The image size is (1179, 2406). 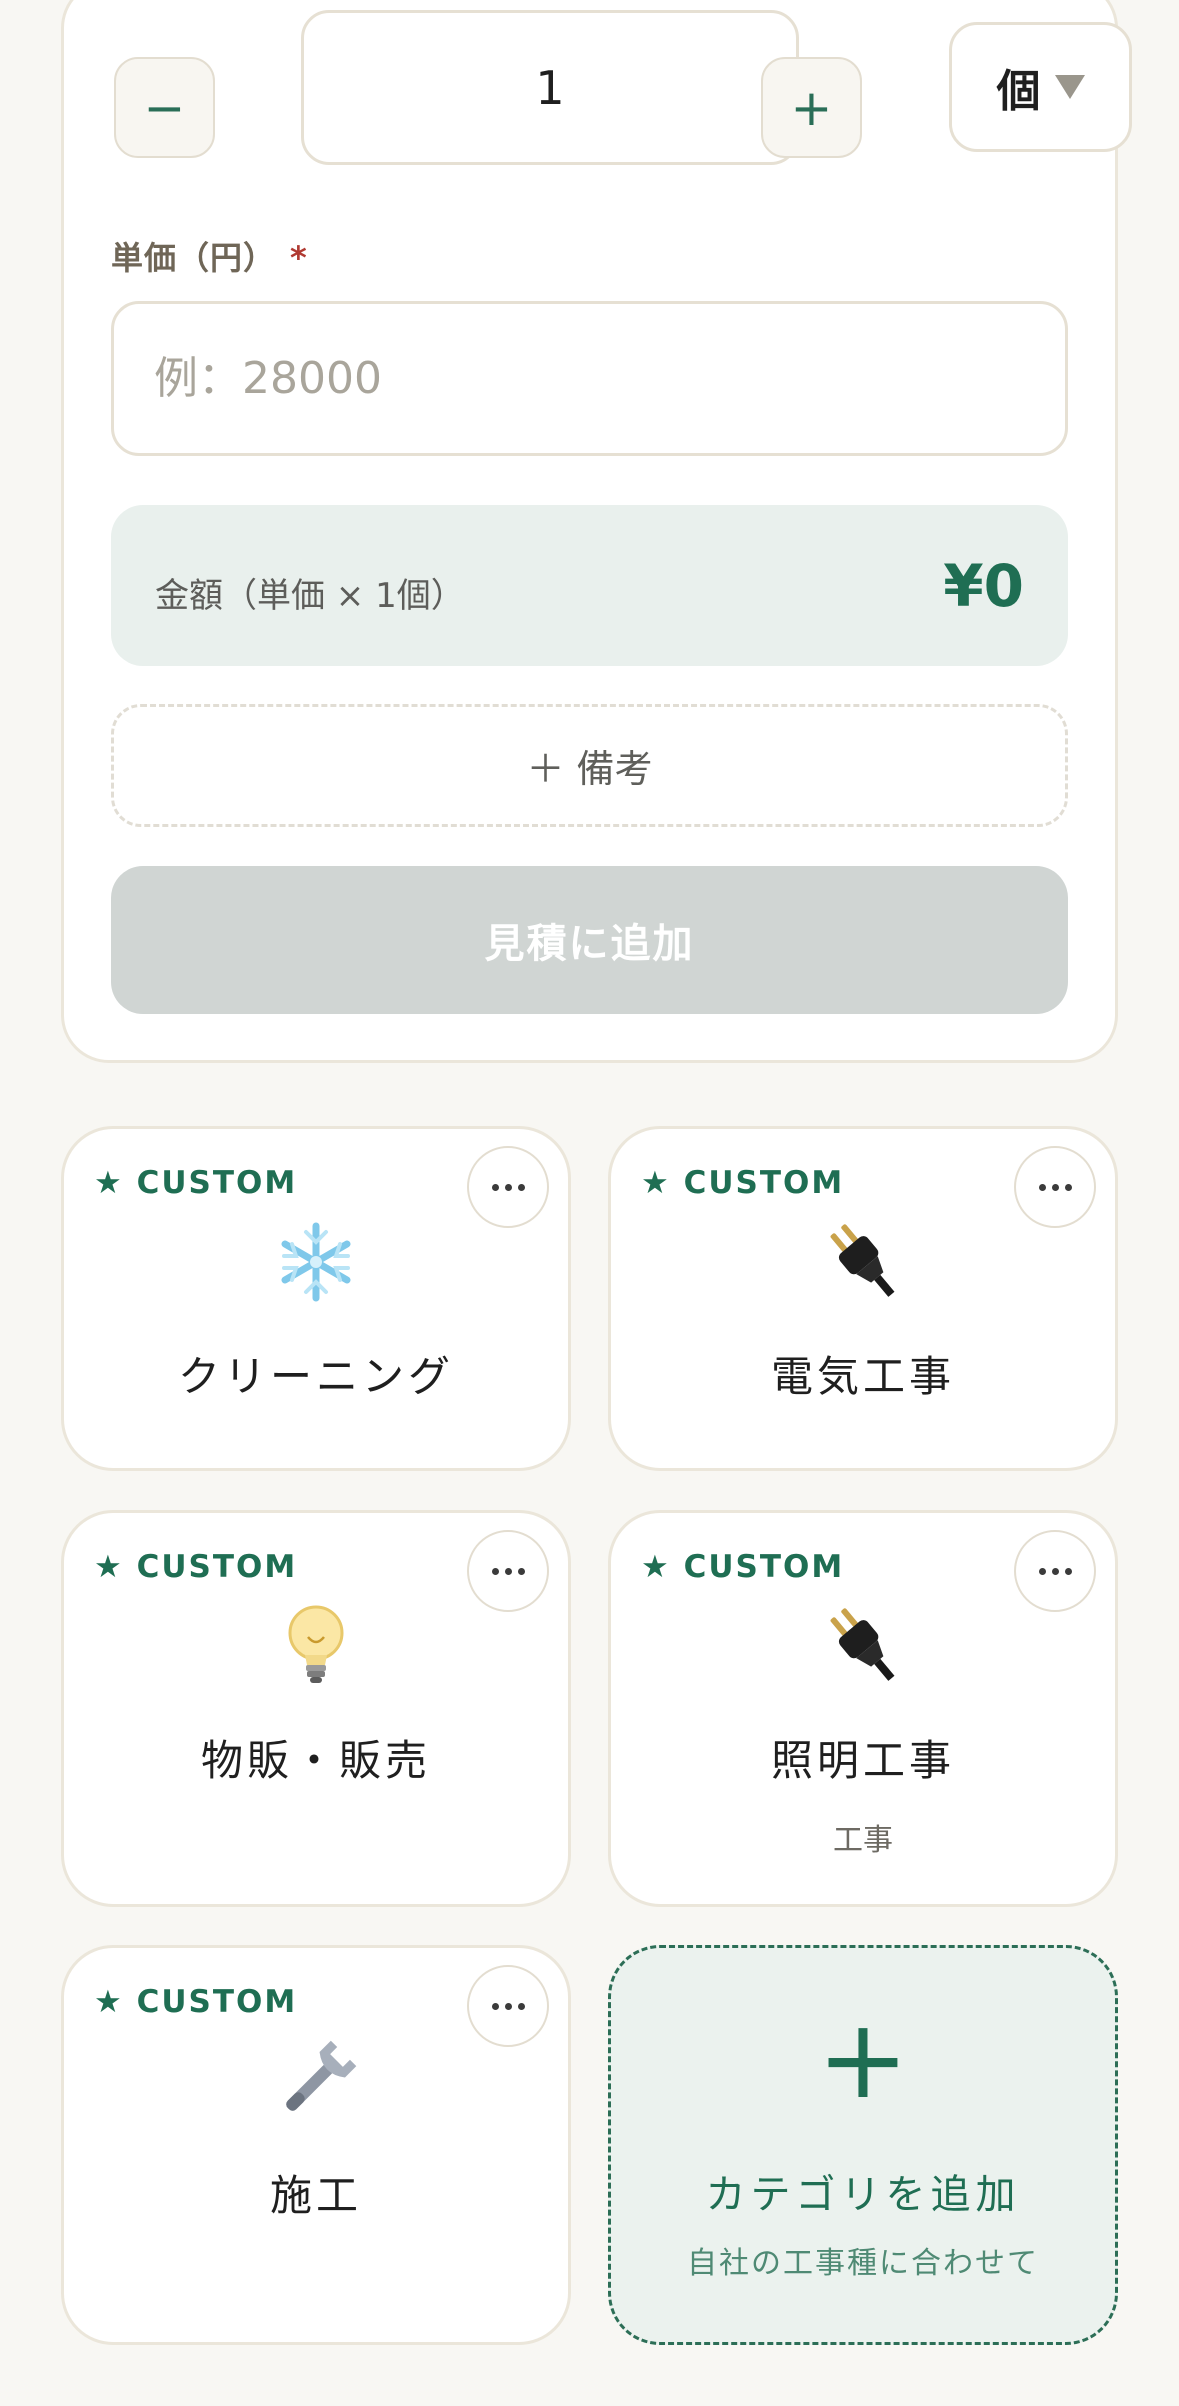 I want to click on light-bulb-icon, so click(x=316, y=1646).